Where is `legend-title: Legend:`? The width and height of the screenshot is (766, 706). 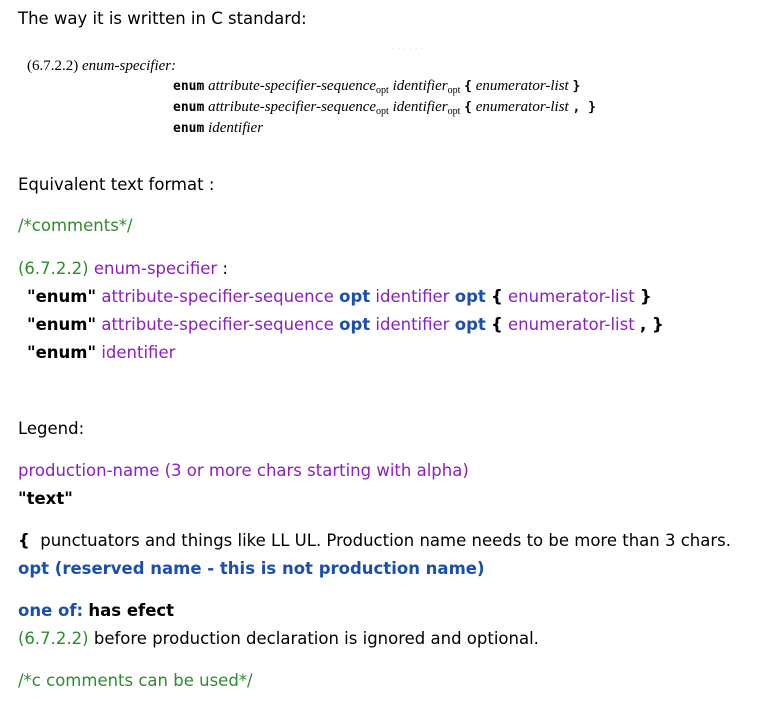 legend-title: Legend: is located at coordinates (51, 428).